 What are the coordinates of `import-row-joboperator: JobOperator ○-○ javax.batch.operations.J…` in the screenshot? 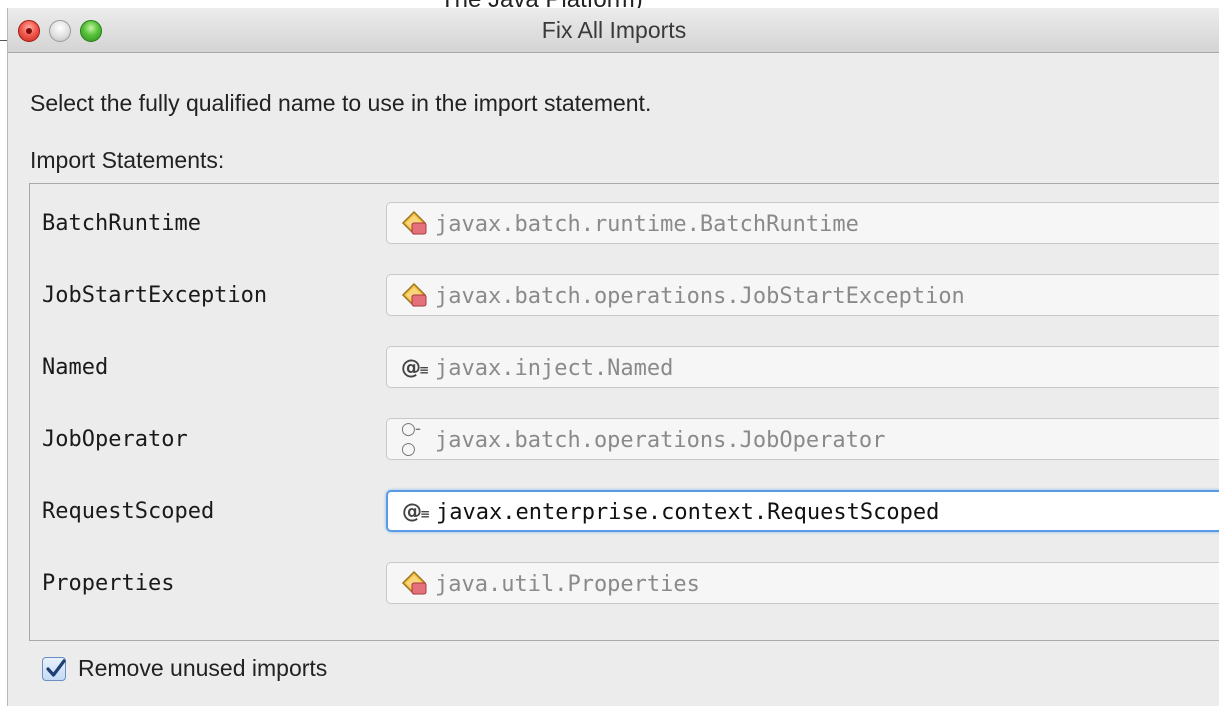 It's located at (624, 440).